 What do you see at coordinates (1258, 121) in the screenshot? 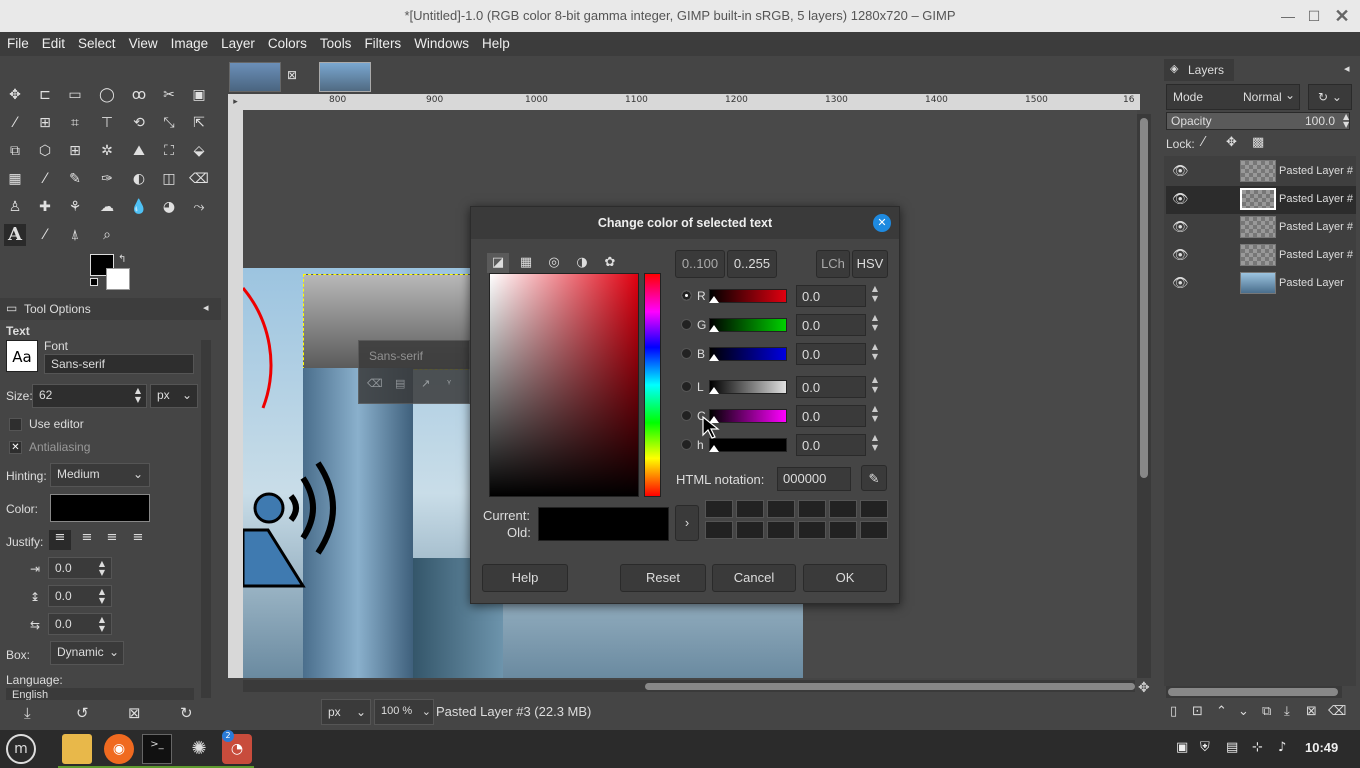
I see `opacity-slider: Opacity 100.0 ▲ ▼` at bounding box center [1258, 121].